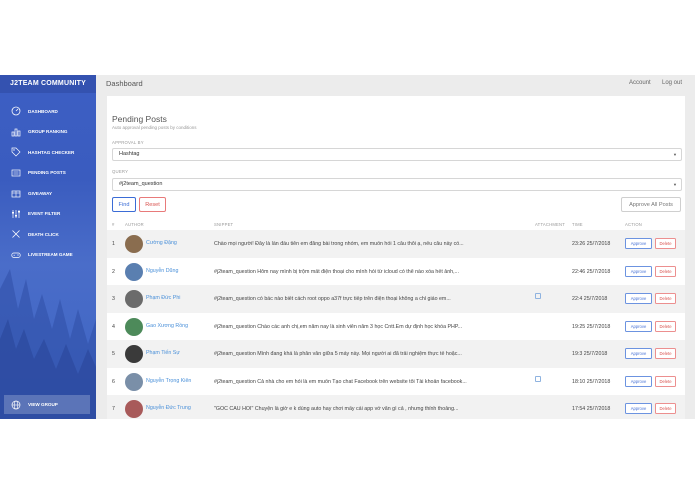 Image resolution: width=695 pixels, height=494 pixels. Describe the element at coordinates (16, 234) in the screenshot. I see `close-icon` at that location.